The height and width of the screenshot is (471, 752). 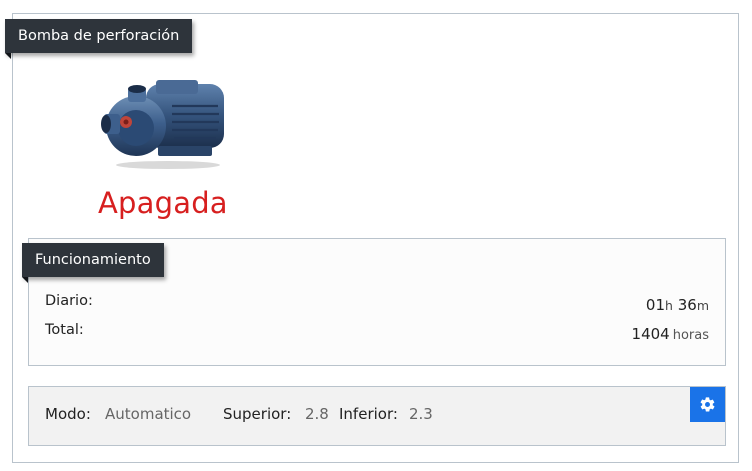 What do you see at coordinates (368, 414) in the screenshot?
I see `lower-label: Inferior:` at bounding box center [368, 414].